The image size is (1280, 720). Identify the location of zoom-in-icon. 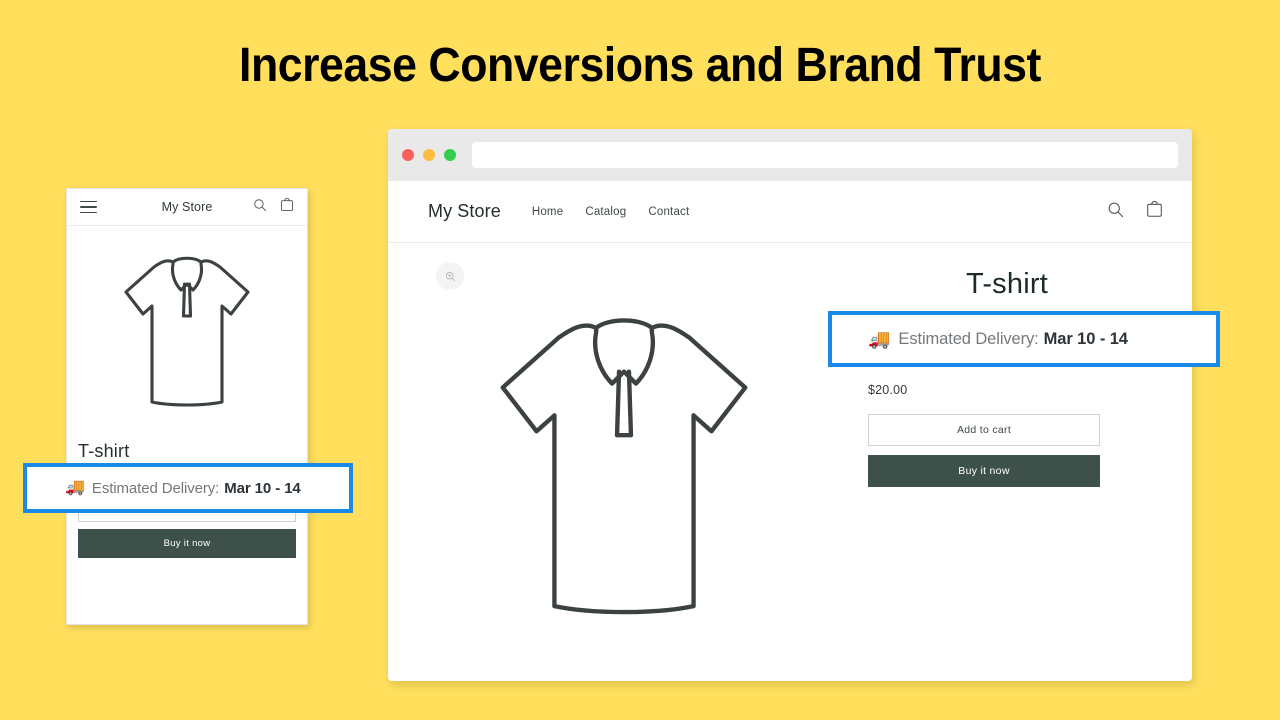
(450, 276).